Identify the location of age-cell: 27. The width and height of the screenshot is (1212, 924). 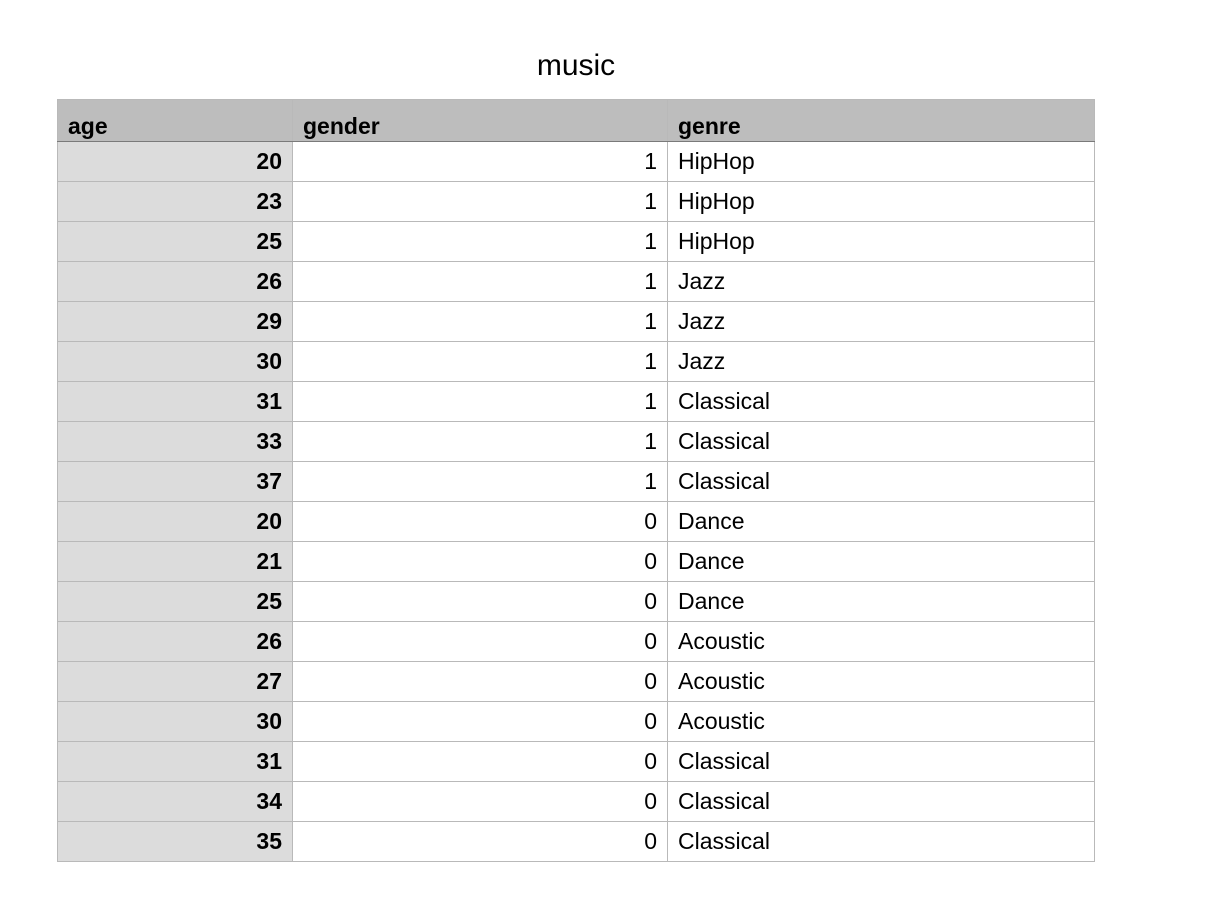
(175, 681).